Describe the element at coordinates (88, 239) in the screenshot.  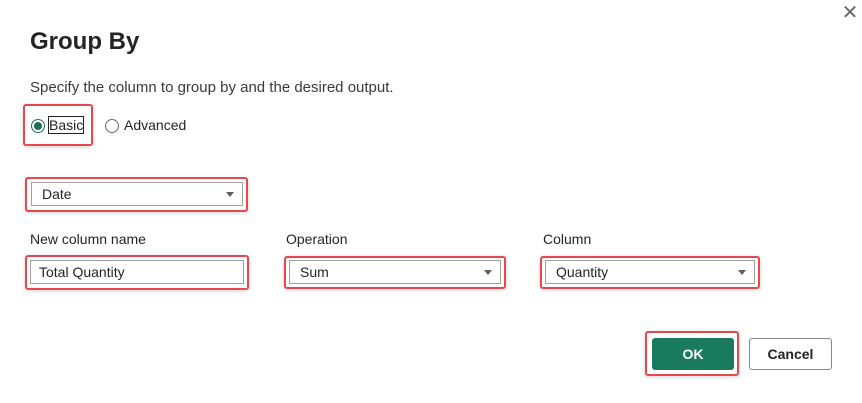
I see `new-column-name-label: New column name` at that location.